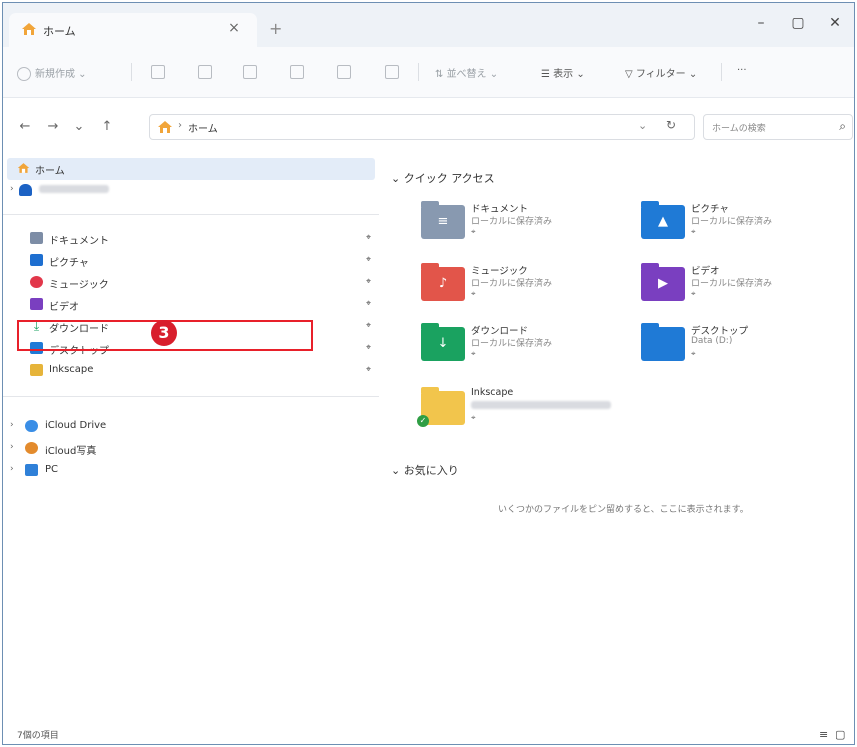 The image size is (857, 747). I want to click on breadcrumb-home: ホーム, so click(203, 127).